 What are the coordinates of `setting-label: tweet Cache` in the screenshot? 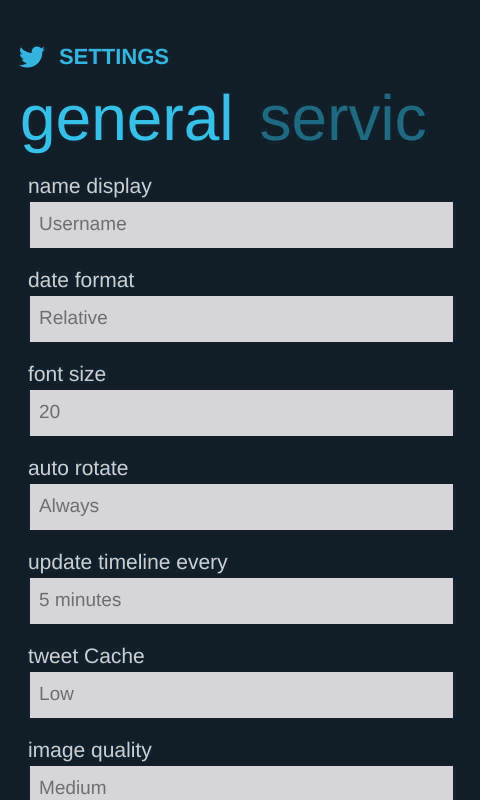 It's located at (87, 657).